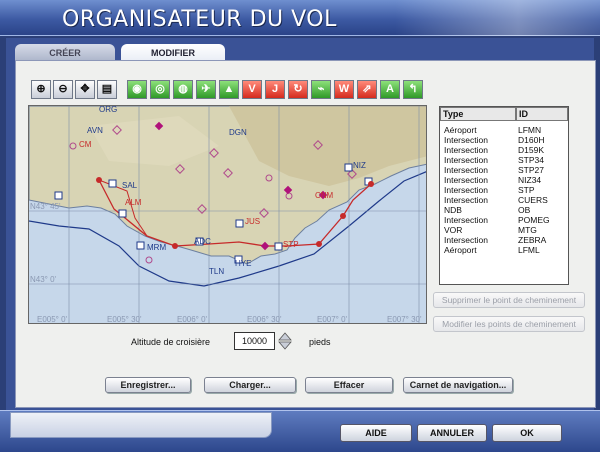  What do you see at coordinates (452, 433) in the screenshot?
I see `cancel-button: ANNULER` at bounding box center [452, 433].